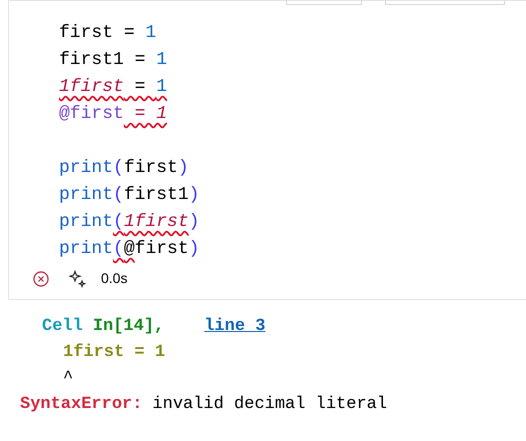 The height and width of the screenshot is (441, 526). I want to click on code-line: @first = 1, so click(113, 114).